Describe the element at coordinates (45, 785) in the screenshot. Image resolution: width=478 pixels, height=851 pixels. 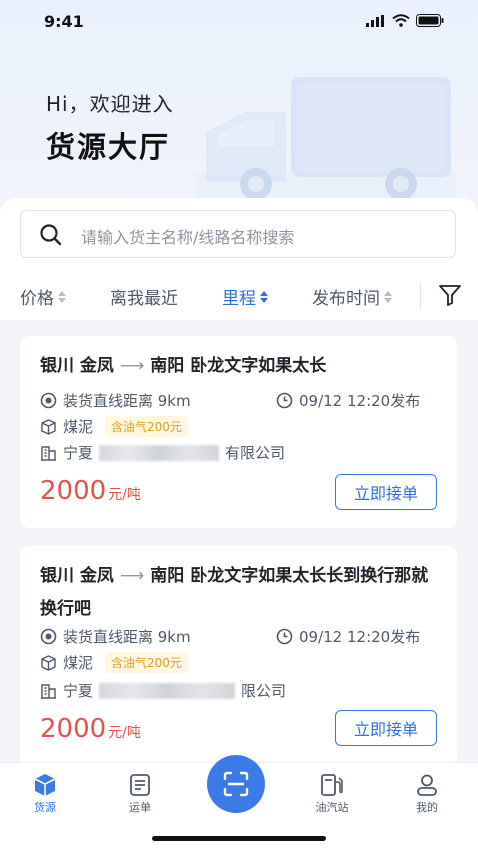
I see `cube-icon` at that location.